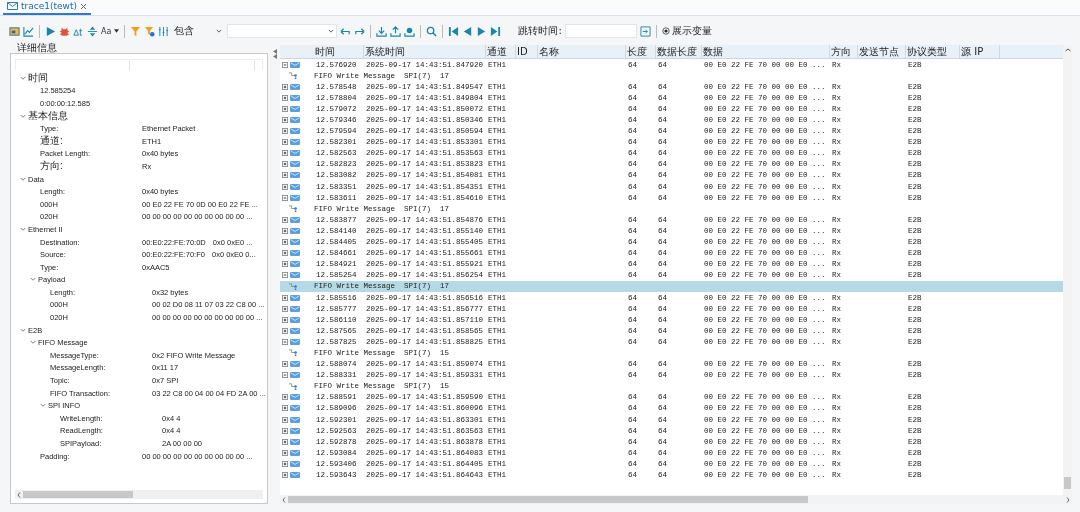  What do you see at coordinates (48, 116) in the screenshot?
I see `tree-label: 基本信息` at bounding box center [48, 116].